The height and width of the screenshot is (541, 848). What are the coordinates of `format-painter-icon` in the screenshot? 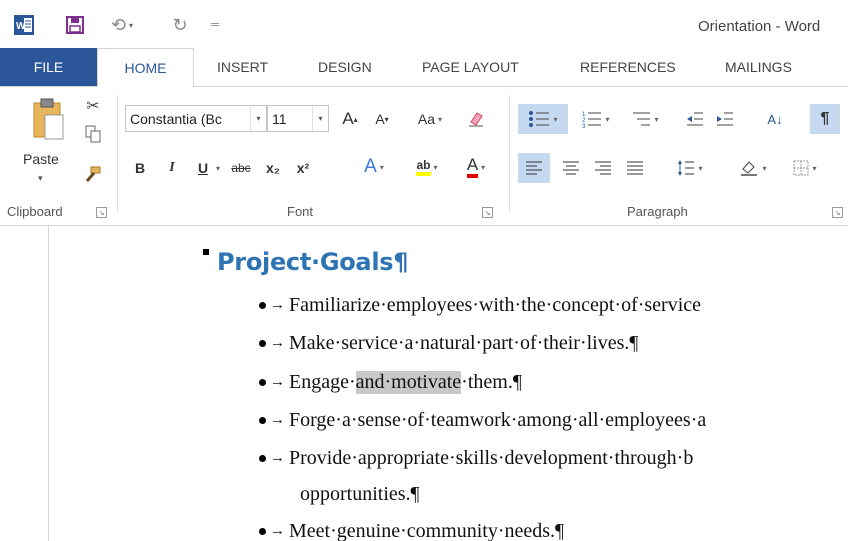 It's located at (92, 174).